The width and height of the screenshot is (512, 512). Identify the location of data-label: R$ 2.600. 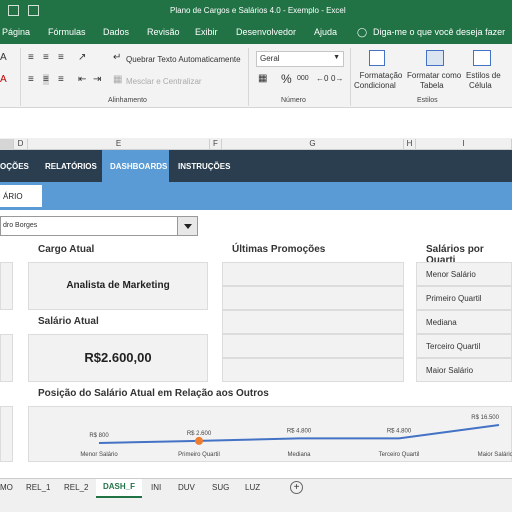
(199, 434).